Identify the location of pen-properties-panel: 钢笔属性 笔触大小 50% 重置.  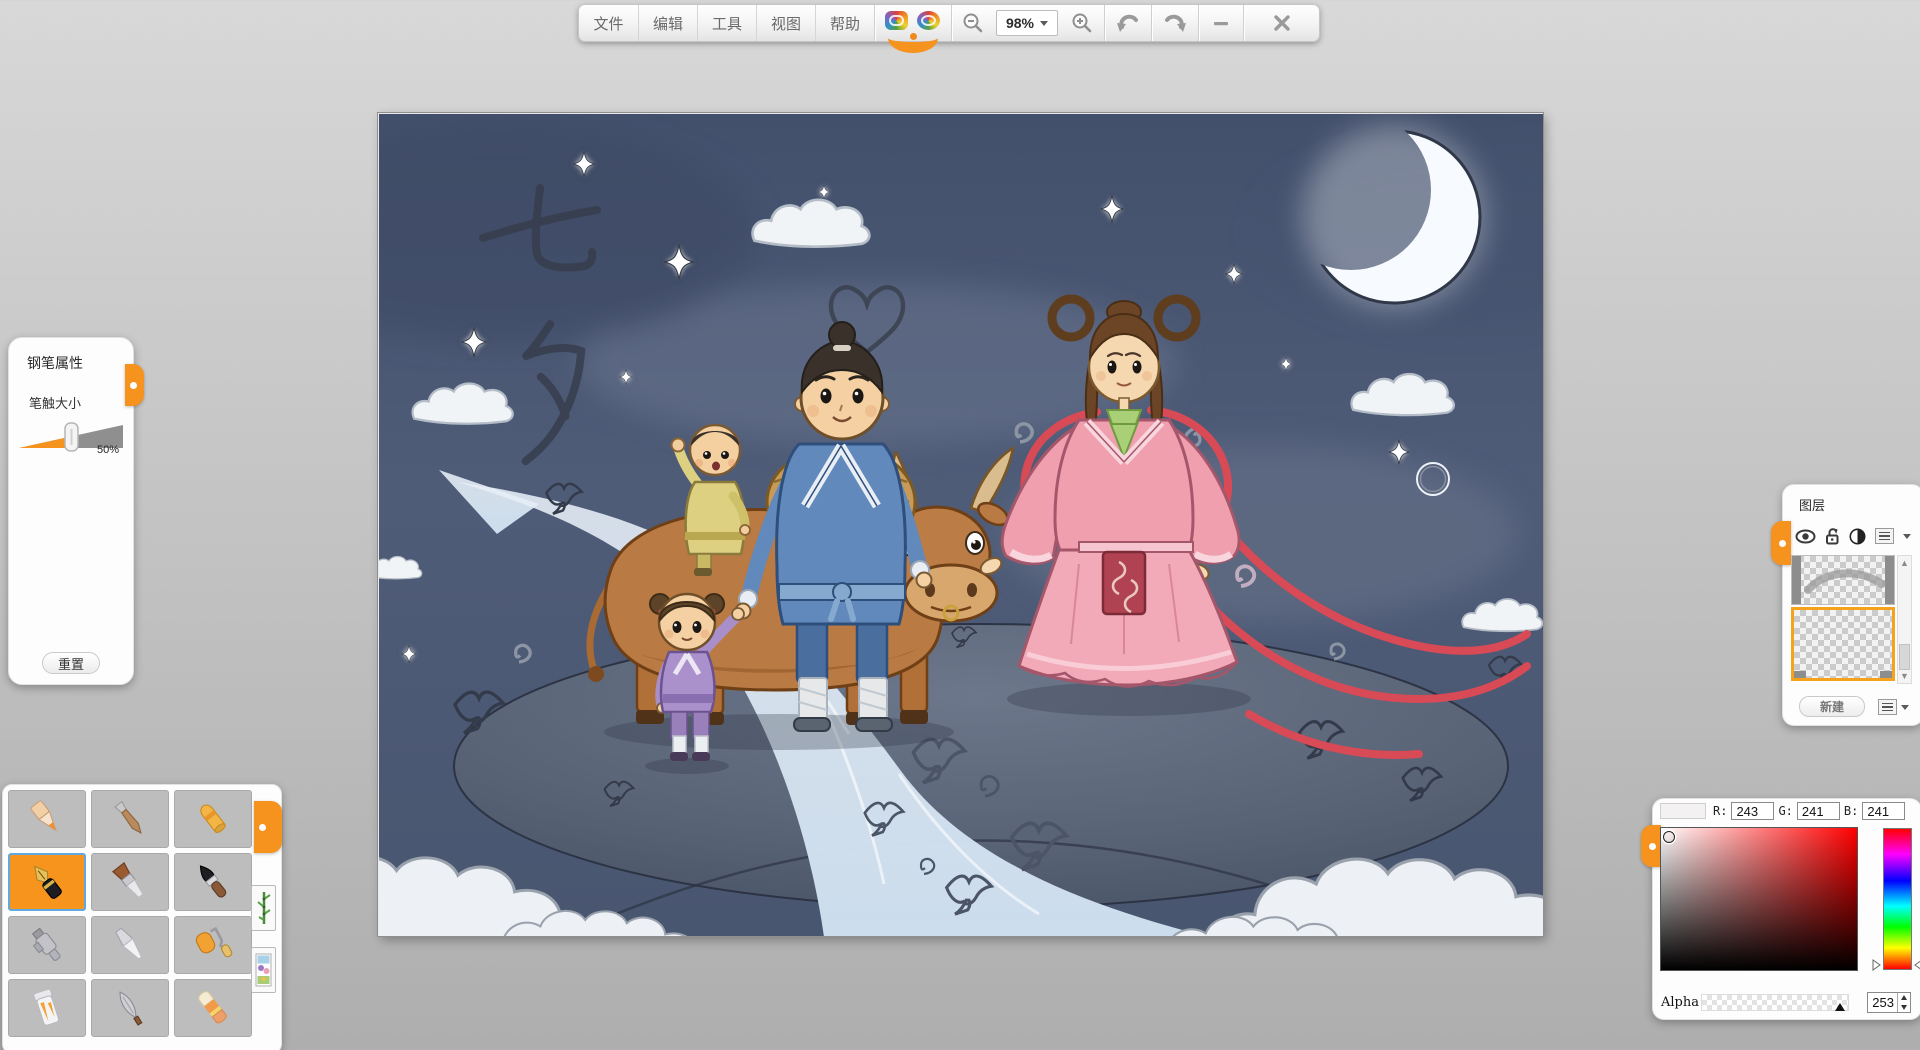
(76, 511).